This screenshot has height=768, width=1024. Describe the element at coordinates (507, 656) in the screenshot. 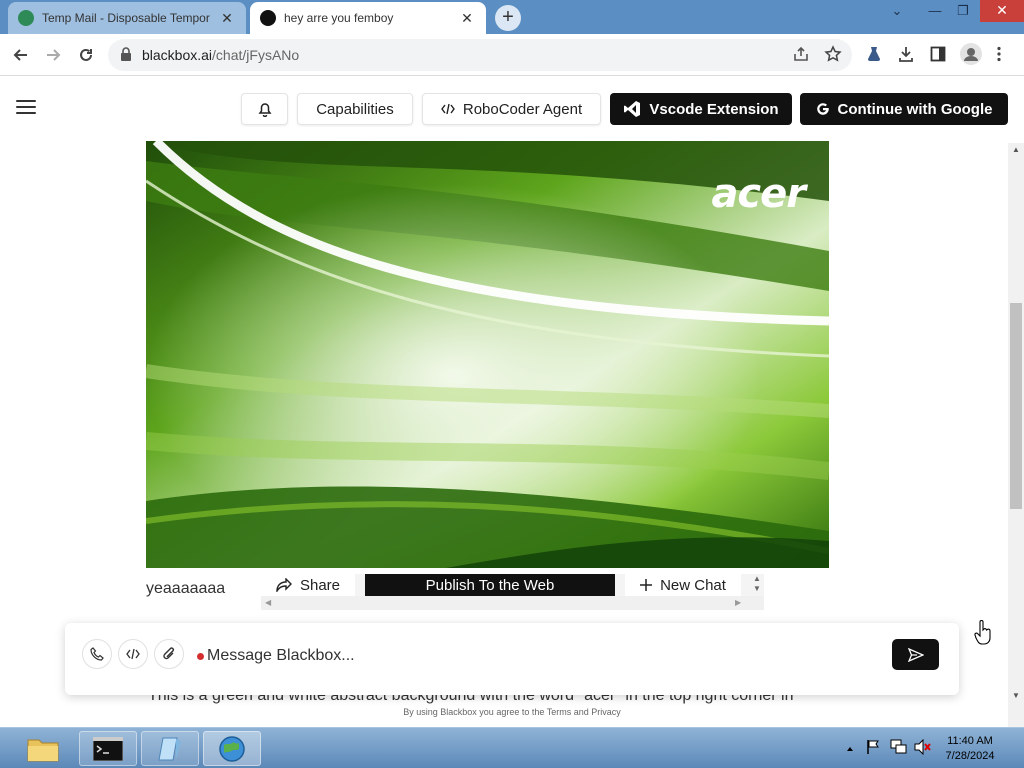

I see `message-input` at that location.